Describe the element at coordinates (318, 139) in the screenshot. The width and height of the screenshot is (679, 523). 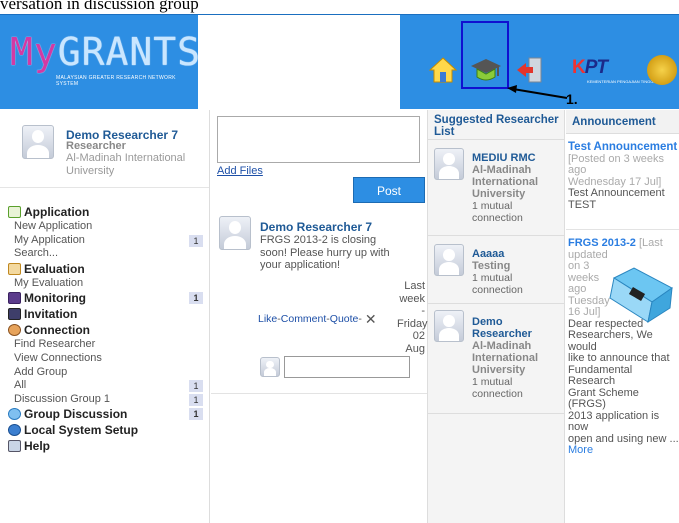
I see `post-textarea` at that location.